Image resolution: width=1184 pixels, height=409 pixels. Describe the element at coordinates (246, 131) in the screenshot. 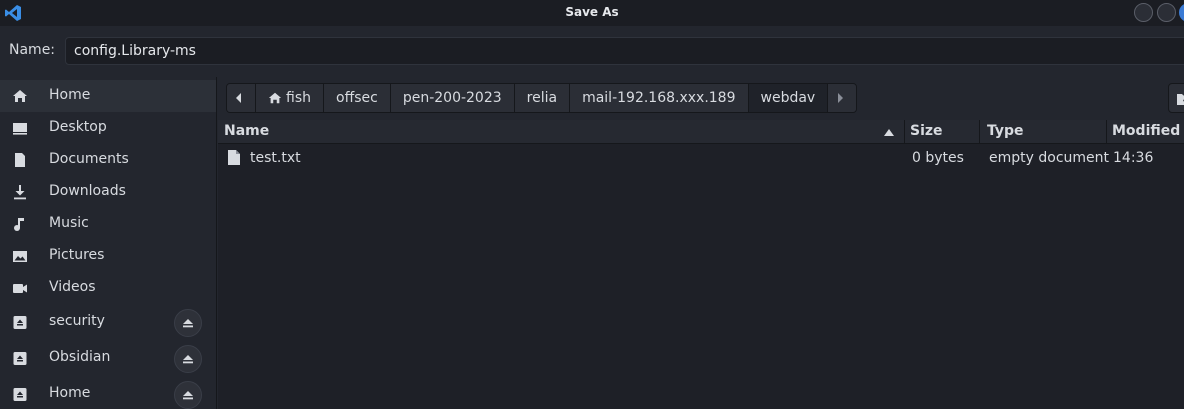

I see `column-header-name: Name` at that location.